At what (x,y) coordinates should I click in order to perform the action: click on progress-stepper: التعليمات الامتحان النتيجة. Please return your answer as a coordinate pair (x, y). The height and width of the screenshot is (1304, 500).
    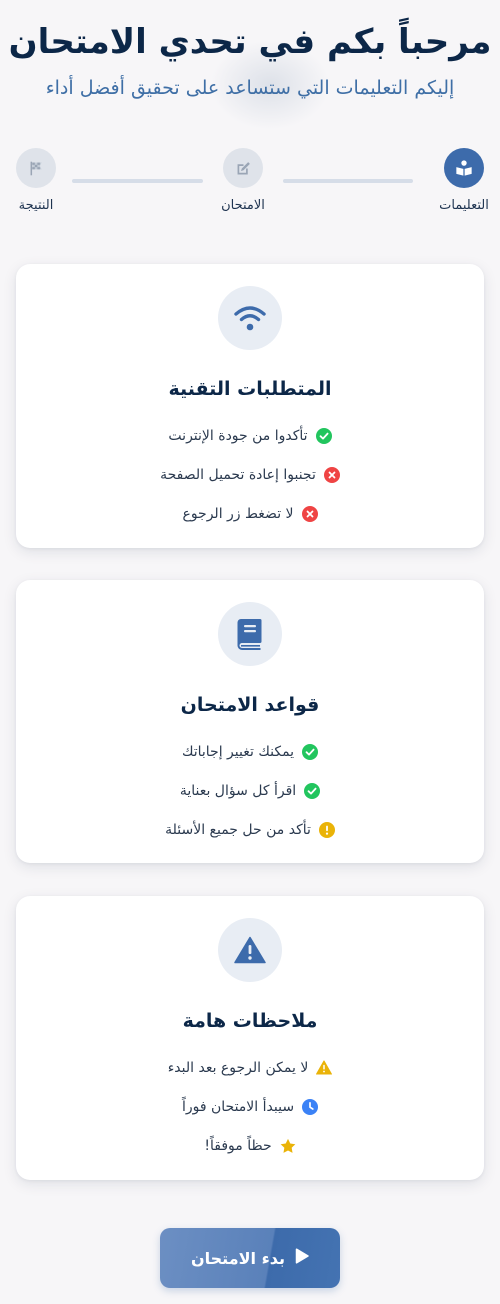
    Looking at the image, I should click on (252, 183).